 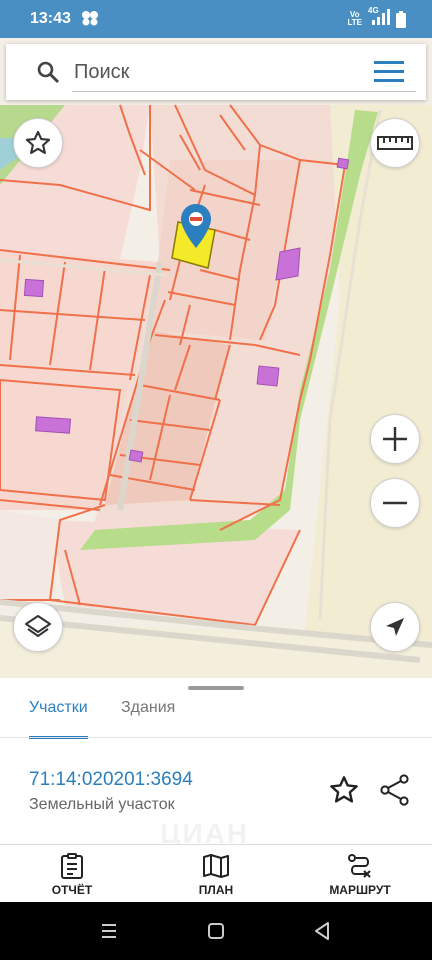 I want to click on recent-apps-icon, so click(x=109, y=931).